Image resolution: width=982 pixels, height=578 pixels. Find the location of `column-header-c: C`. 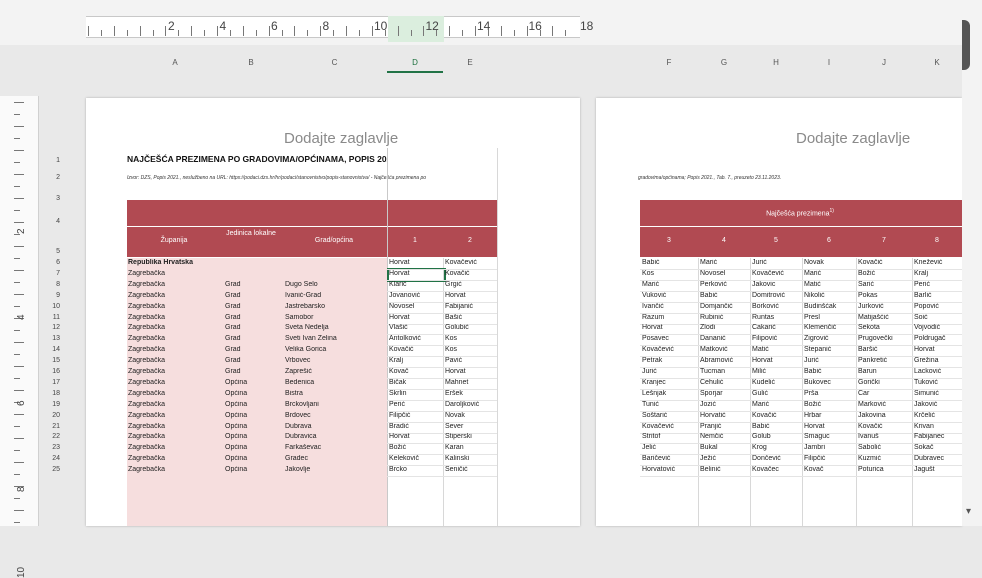

column-header-c: C is located at coordinates (334, 63).